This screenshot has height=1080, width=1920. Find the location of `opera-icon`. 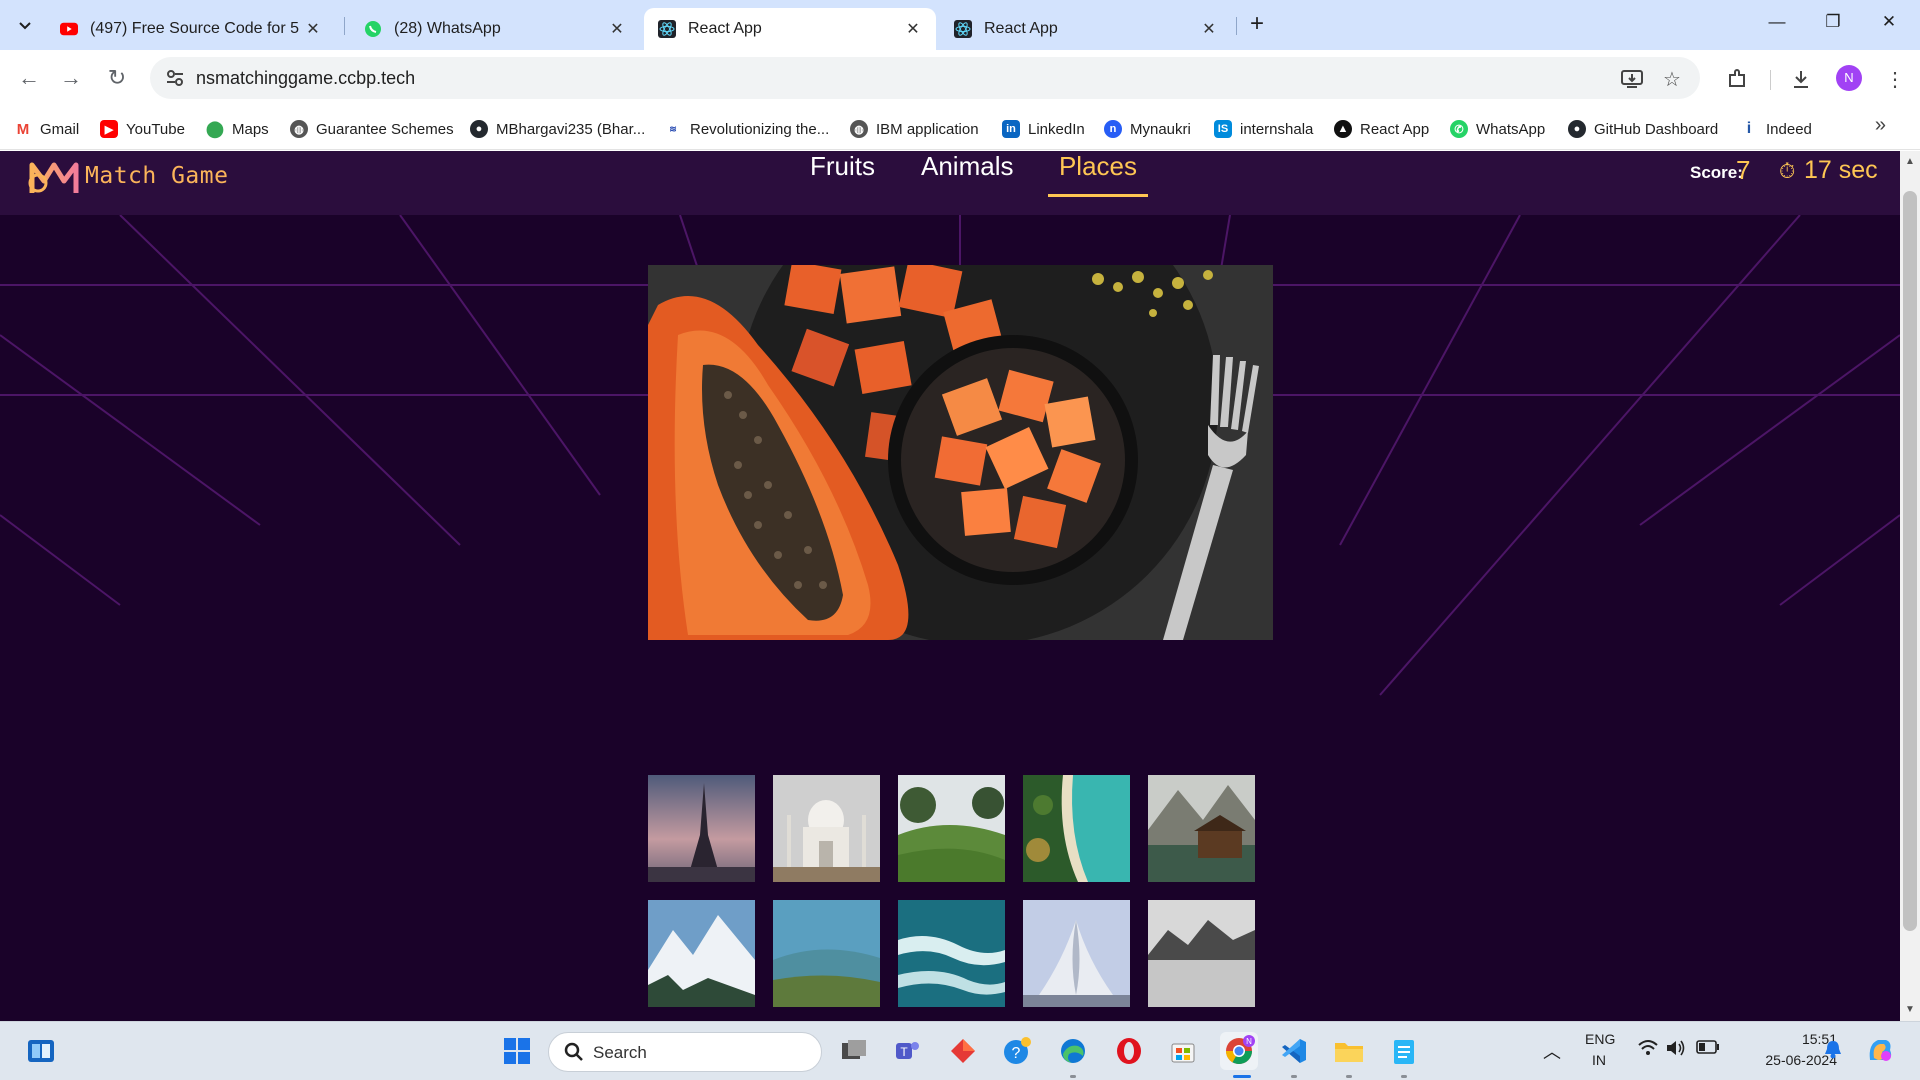

opera-icon is located at coordinates (1129, 1051).